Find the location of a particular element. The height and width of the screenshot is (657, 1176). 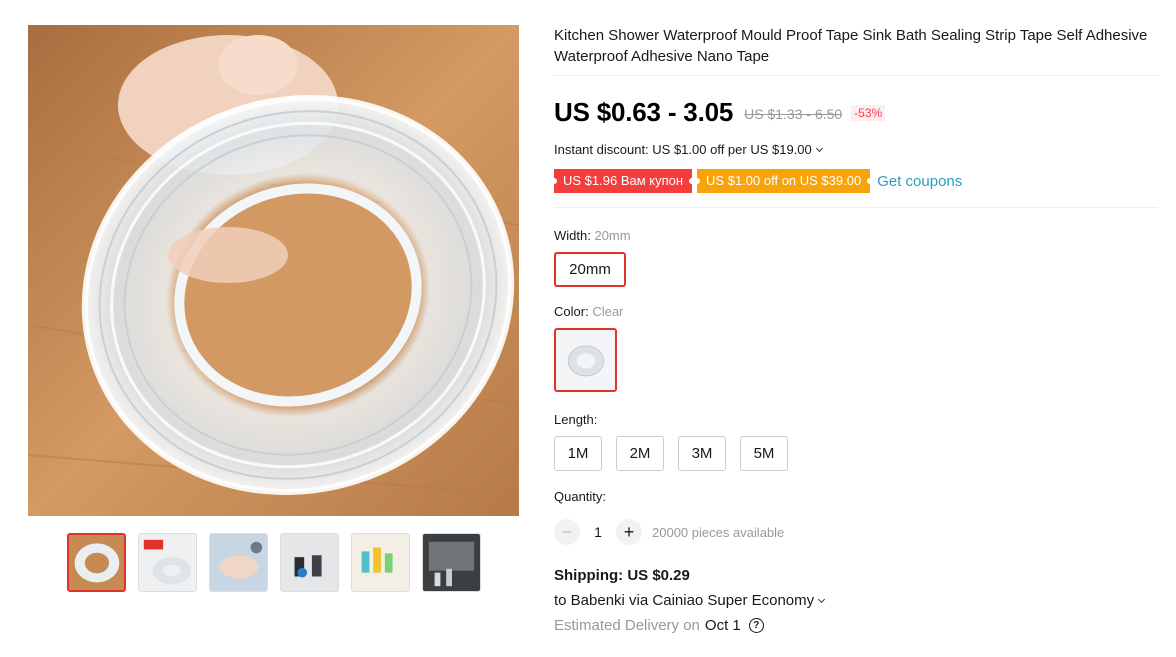

get-coupons-link: Get coupons is located at coordinates (919, 181).